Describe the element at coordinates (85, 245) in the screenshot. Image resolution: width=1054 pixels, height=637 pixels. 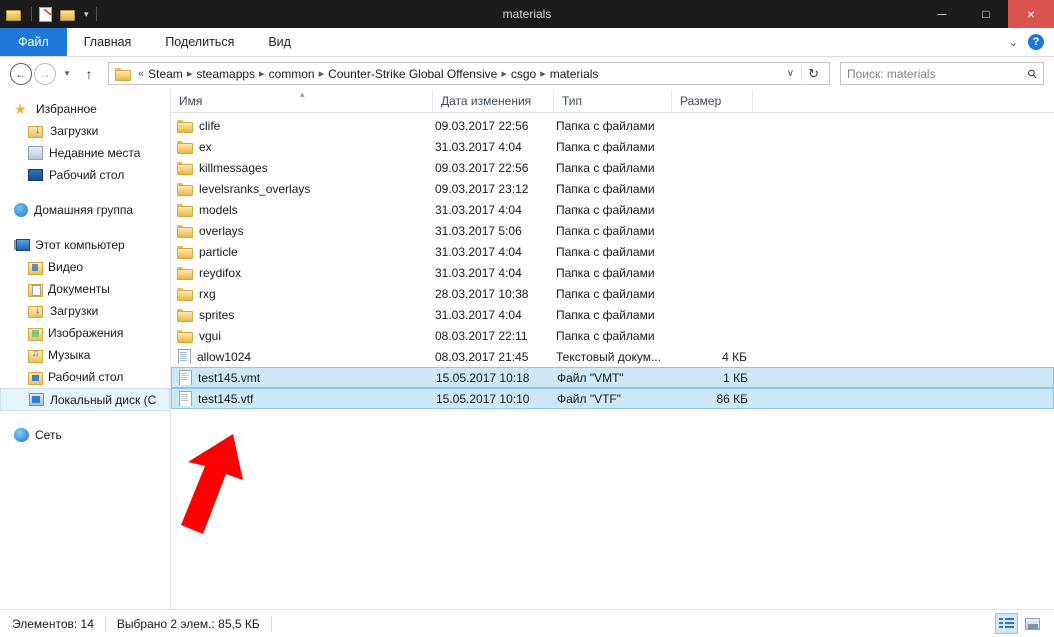
I see `sidebar-item-this-pc: Этот компьютер` at that location.